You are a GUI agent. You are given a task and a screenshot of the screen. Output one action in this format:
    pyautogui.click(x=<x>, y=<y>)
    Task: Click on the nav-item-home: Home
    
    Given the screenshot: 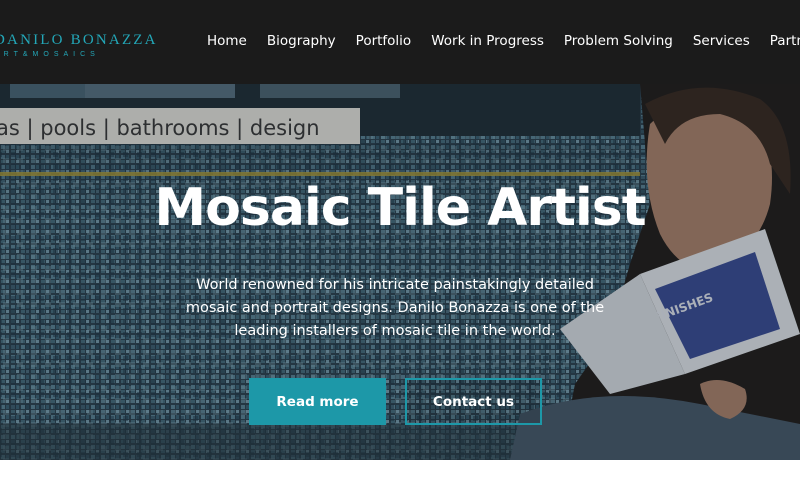 What is the action you would take?
    pyautogui.click(x=227, y=41)
    